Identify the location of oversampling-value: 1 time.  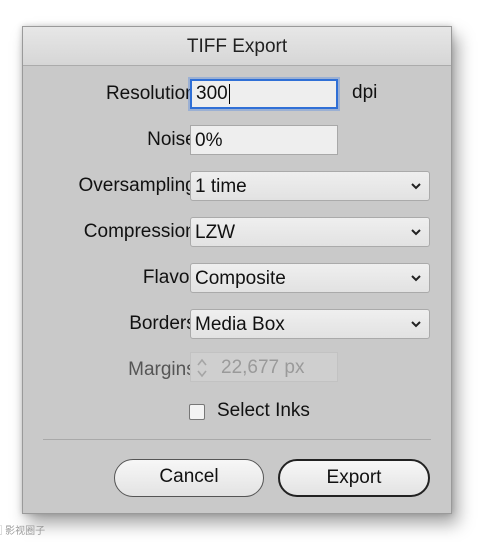
(221, 186).